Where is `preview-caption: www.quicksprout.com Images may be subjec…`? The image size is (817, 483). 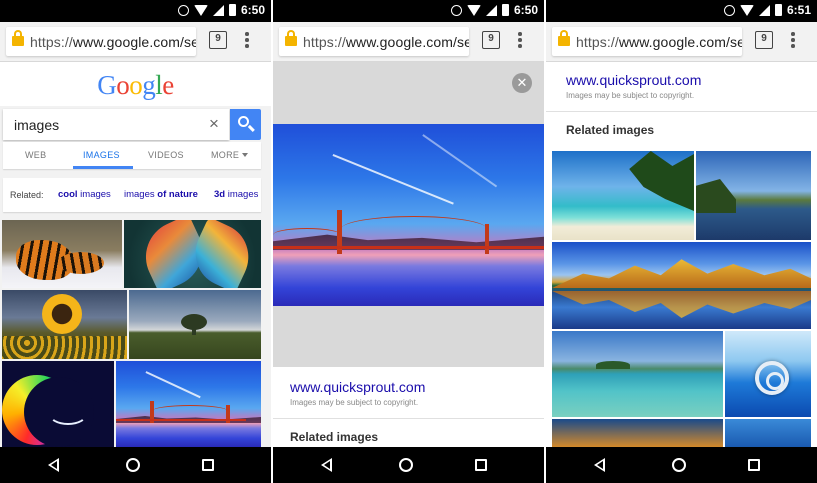
preview-caption: www.quicksprout.com Images may be subjec… is located at coordinates (408, 407).